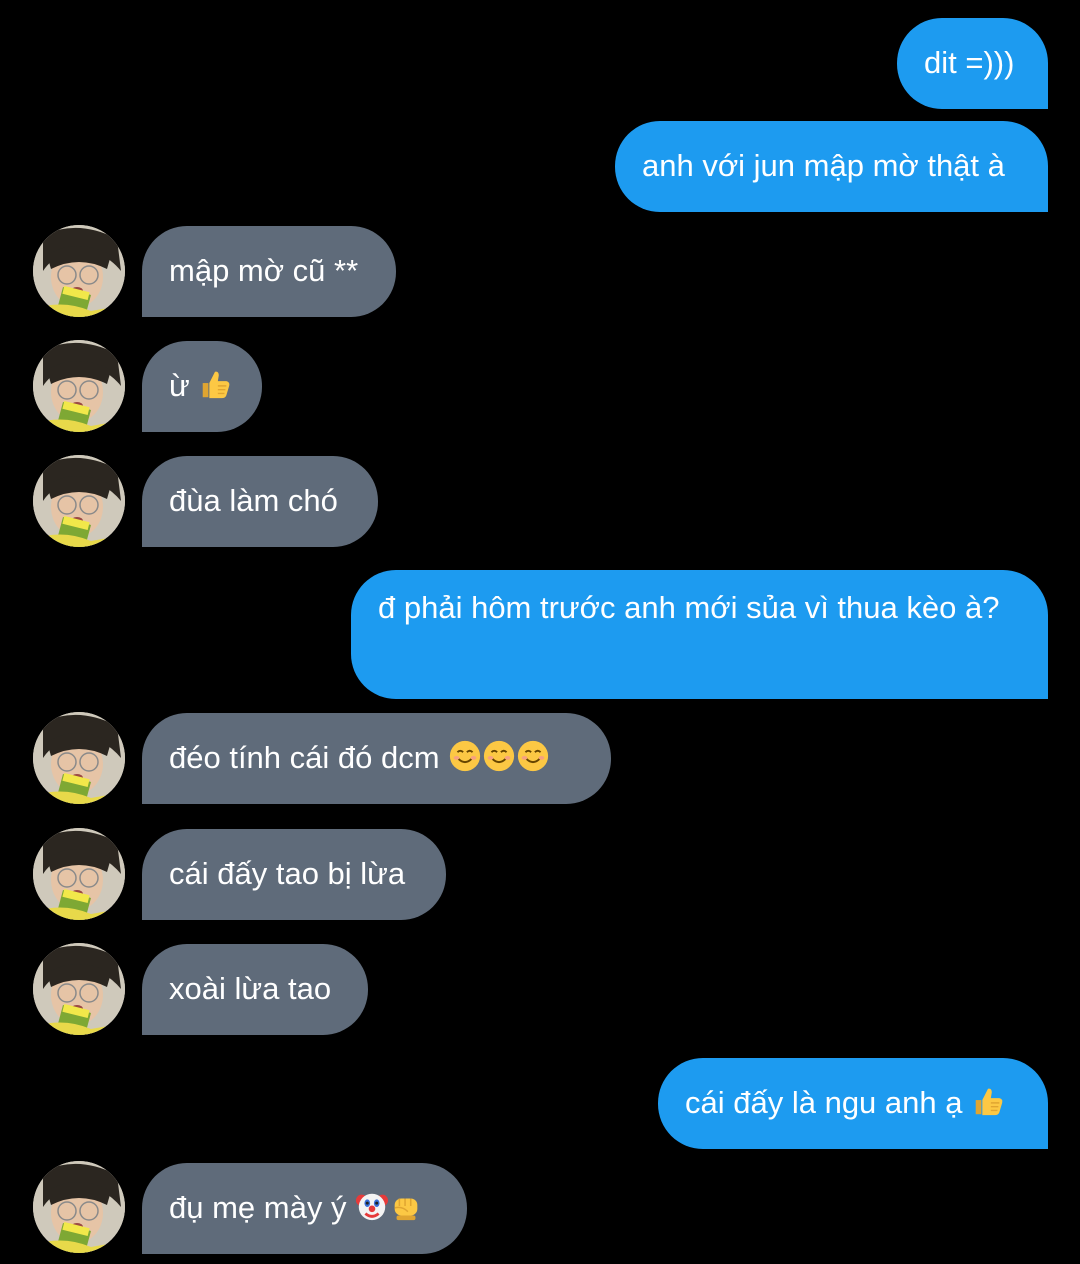  I want to click on message-bubble-received: ừ, so click(202, 386).